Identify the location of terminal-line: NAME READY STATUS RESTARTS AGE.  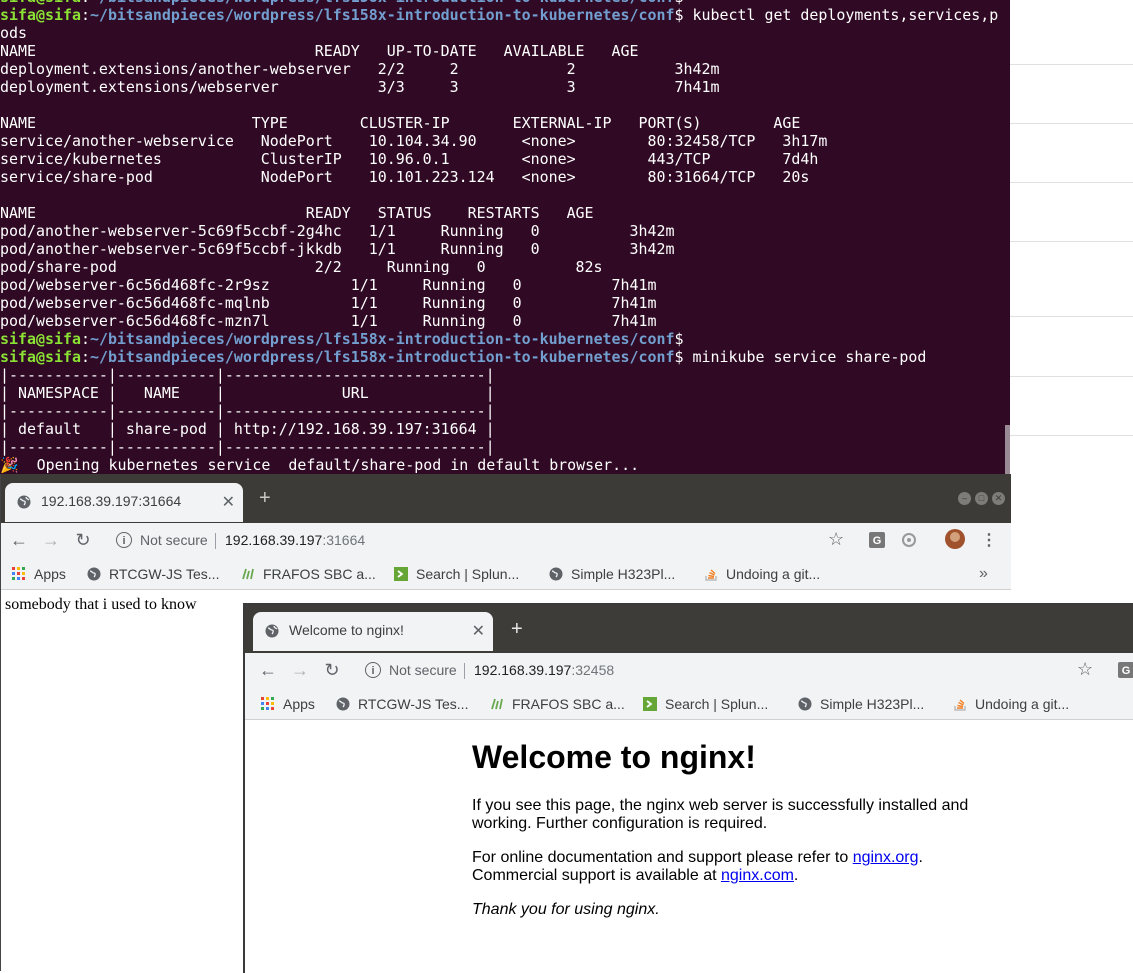
(297, 213).